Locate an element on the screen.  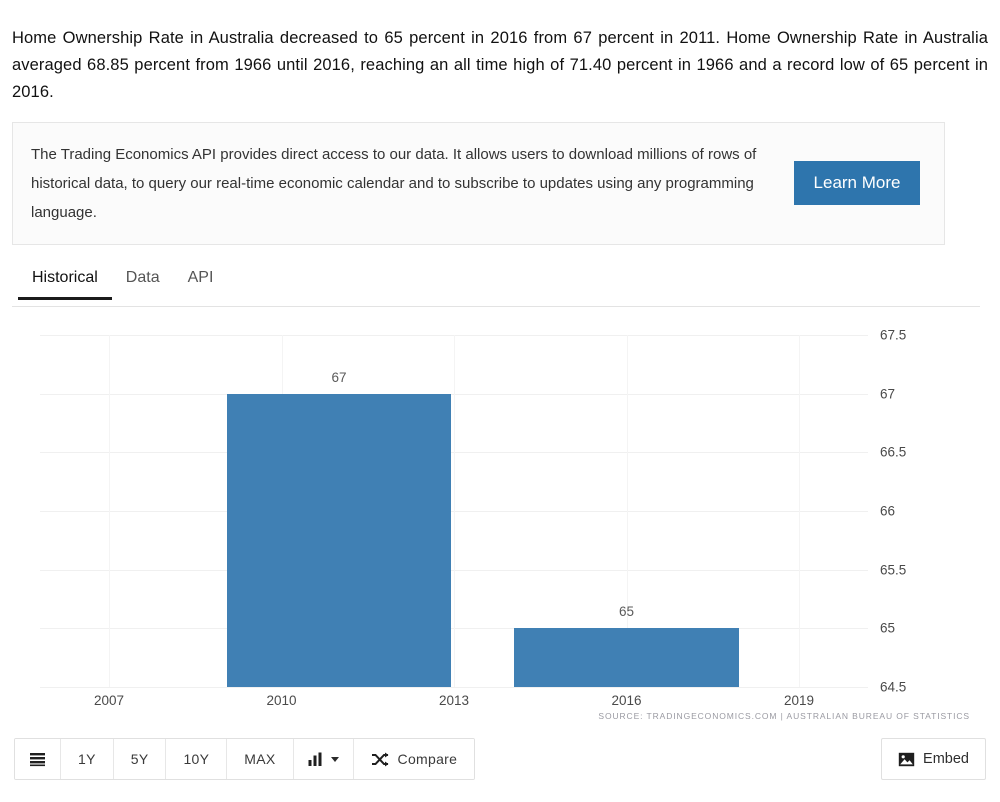
chart-bar-value-label: 67 is located at coordinates (339, 377).